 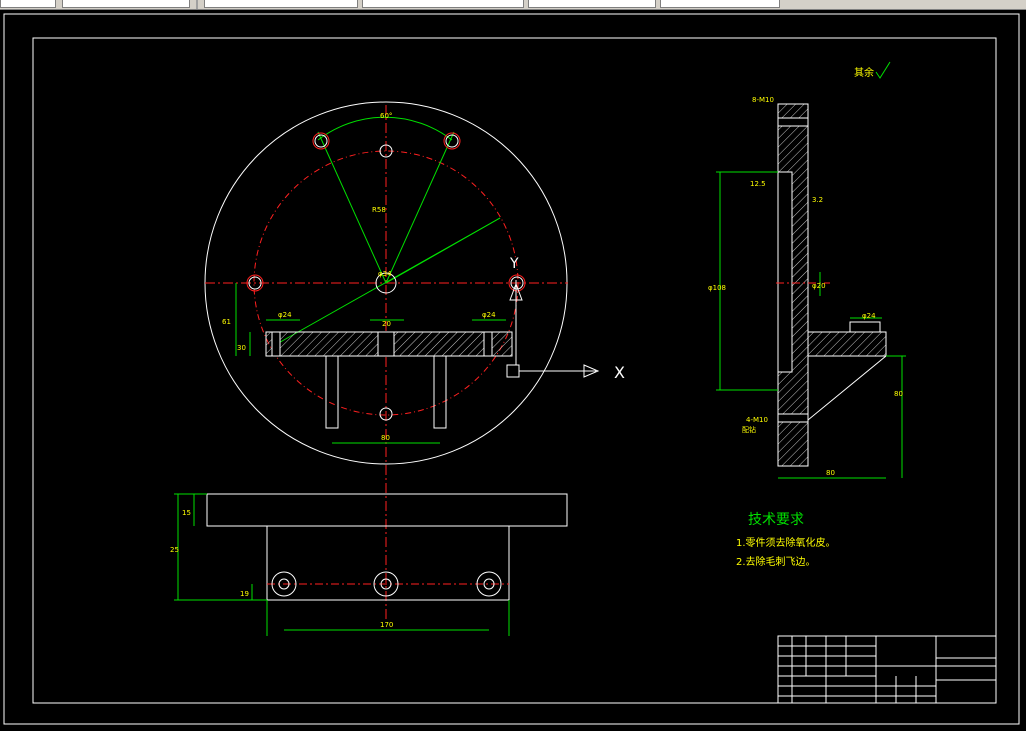 What do you see at coordinates (757, 420) in the screenshot?
I see `side-label-bottom: 4-M10` at bounding box center [757, 420].